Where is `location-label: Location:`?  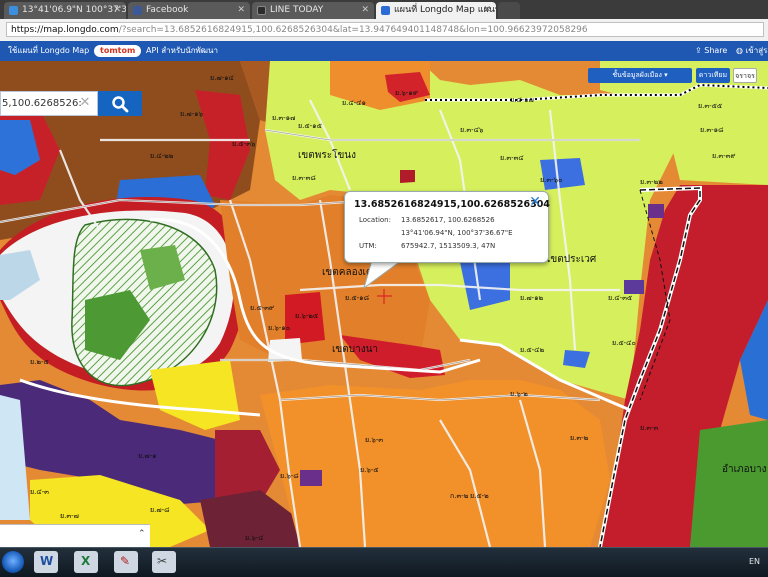
location-label: Location: is located at coordinates (375, 220).